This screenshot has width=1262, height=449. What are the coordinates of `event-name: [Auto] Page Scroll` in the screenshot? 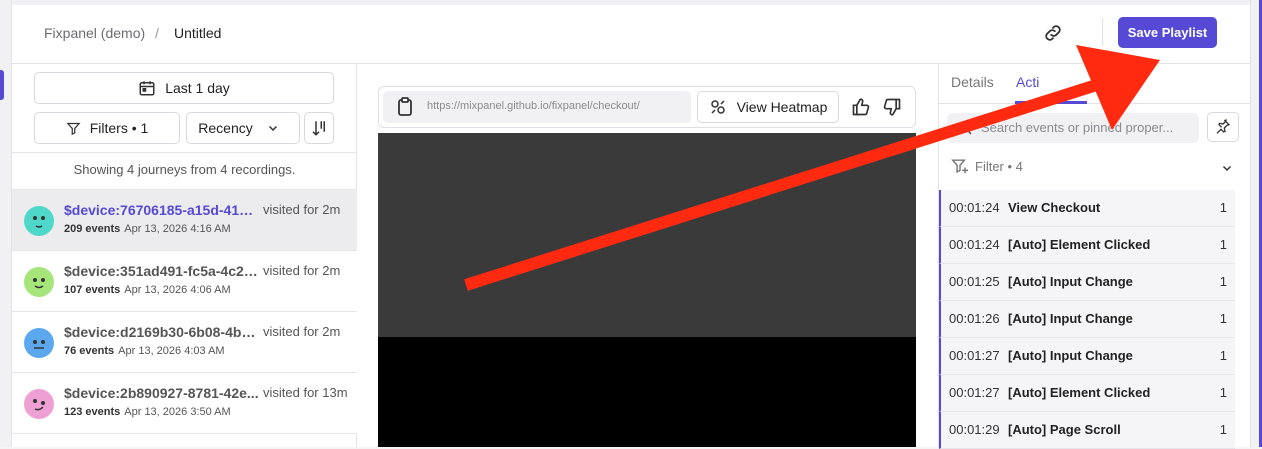 It's located at (1064, 429).